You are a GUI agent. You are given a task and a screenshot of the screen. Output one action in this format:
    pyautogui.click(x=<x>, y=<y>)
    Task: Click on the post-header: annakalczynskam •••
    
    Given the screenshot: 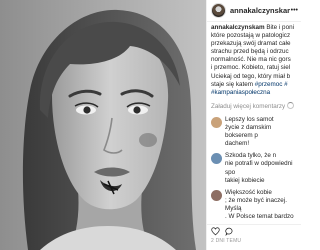 What is the action you would take?
    pyautogui.click(x=254, y=11)
    